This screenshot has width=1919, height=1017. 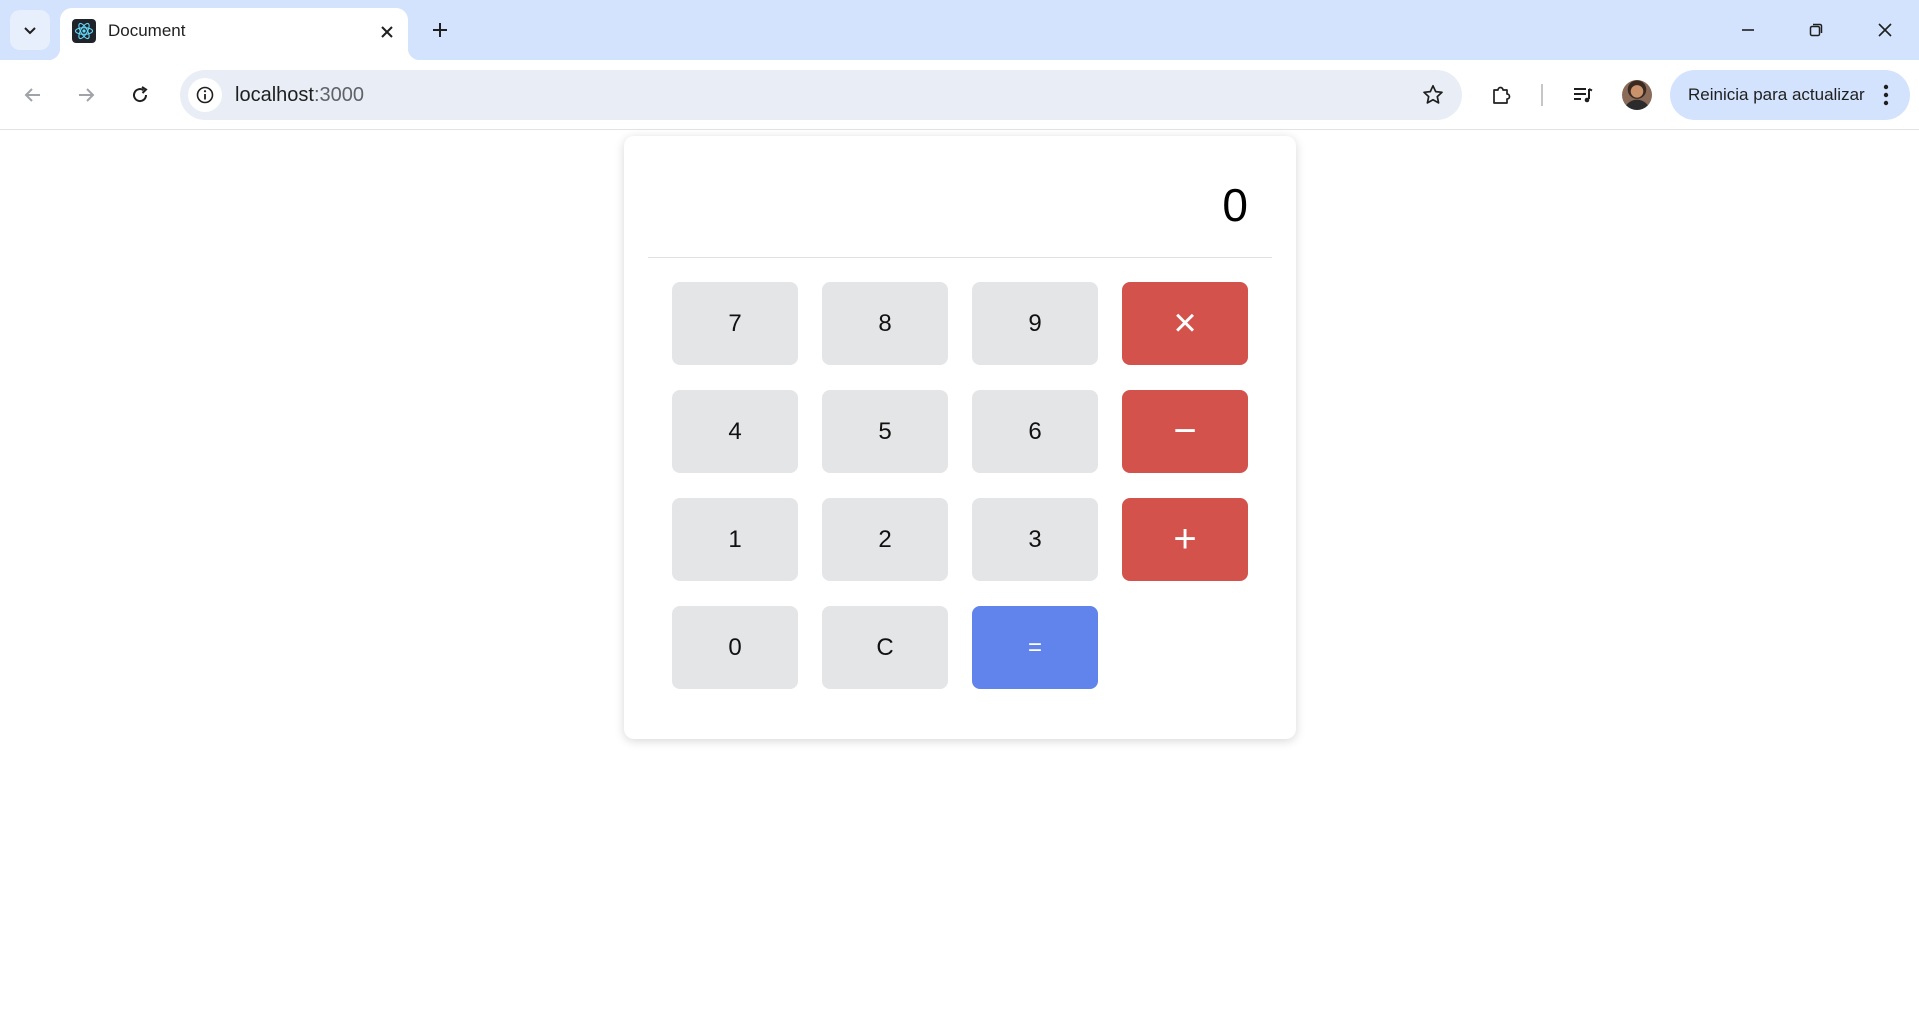 I want to click on browser-toolbar: localhost:3000 Reinicia para actualizar, so click(x=959, y=95).